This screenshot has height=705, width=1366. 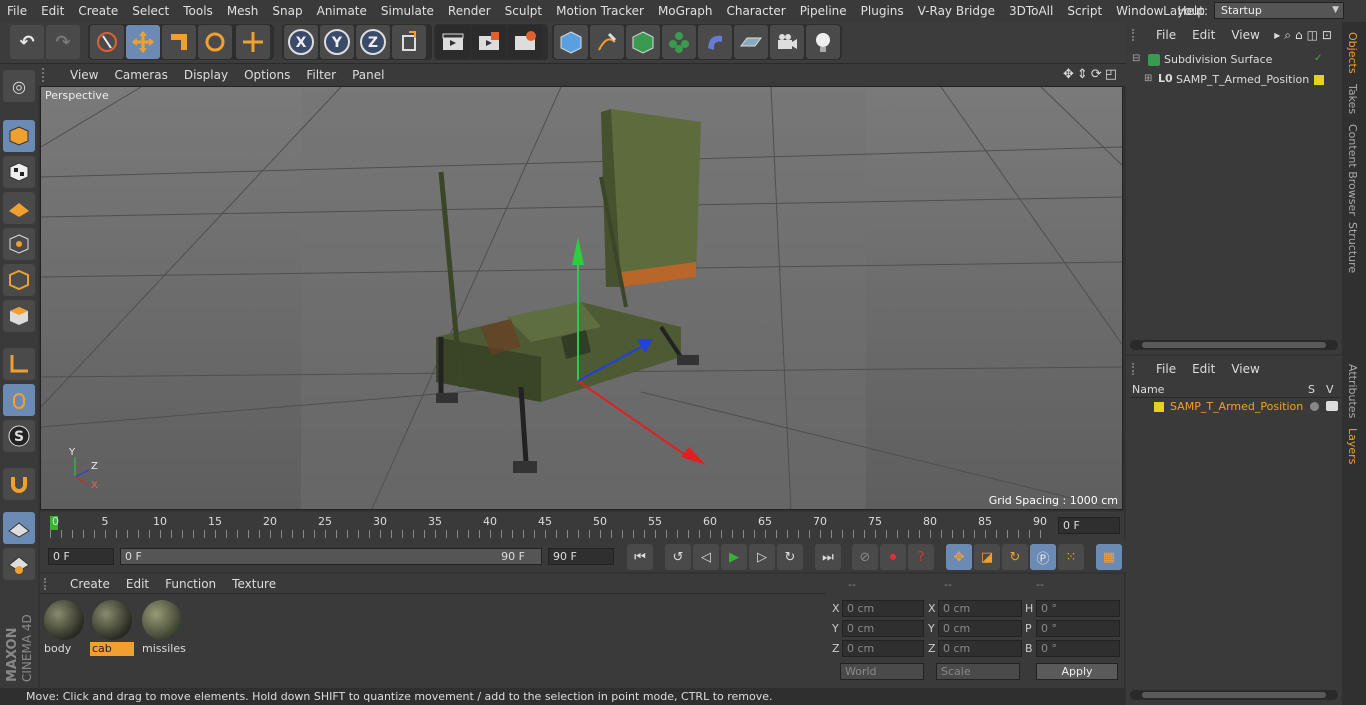 What do you see at coordinates (267, 75) in the screenshot?
I see `viewport-menu-options: Options` at bounding box center [267, 75].